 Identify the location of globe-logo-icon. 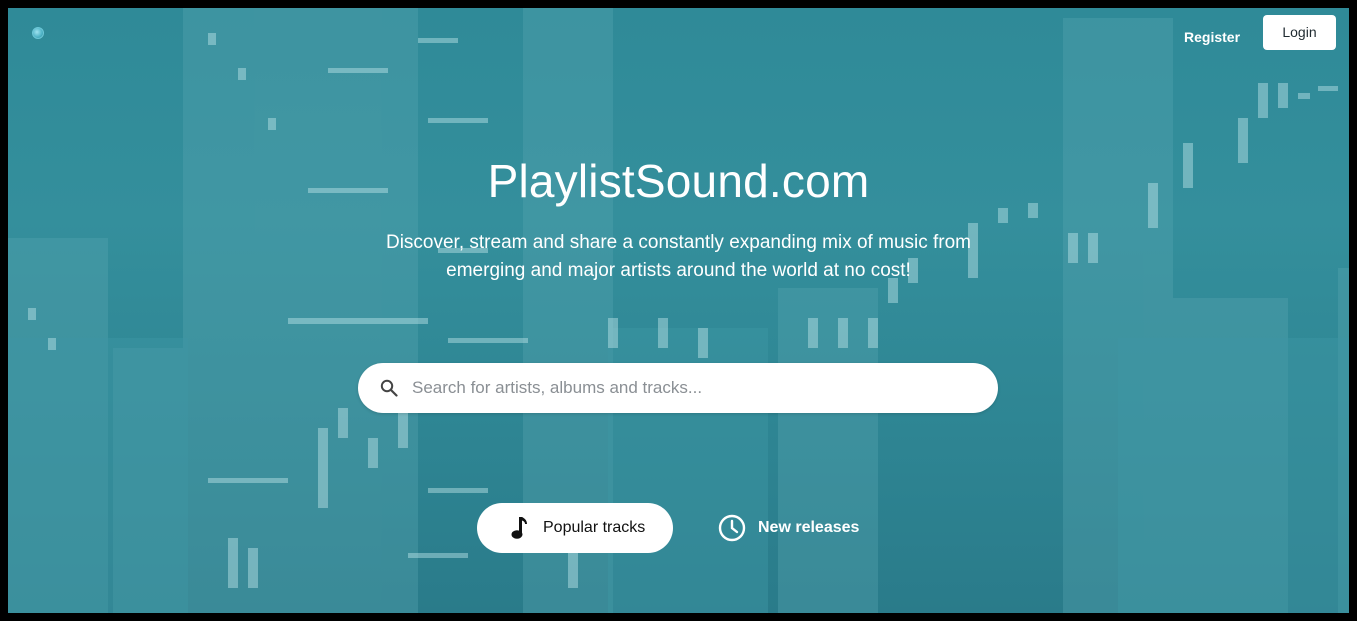
(38, 33).